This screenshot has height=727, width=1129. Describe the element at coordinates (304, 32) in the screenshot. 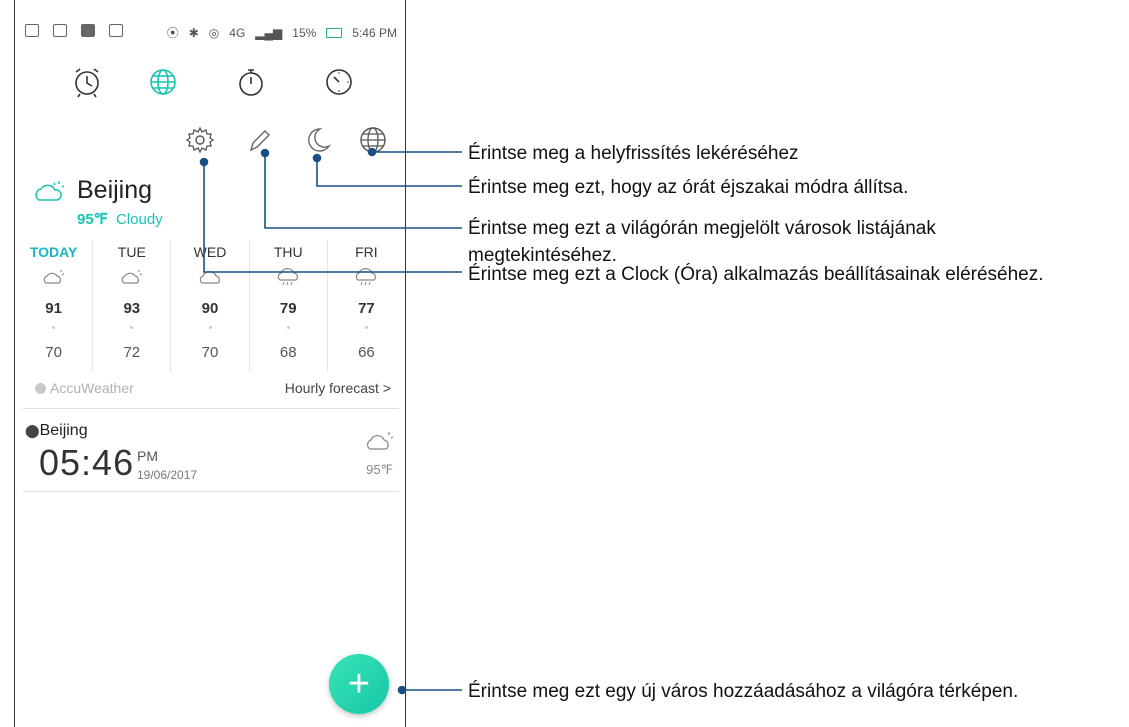

I see `battery-percent: 15%` at that location.